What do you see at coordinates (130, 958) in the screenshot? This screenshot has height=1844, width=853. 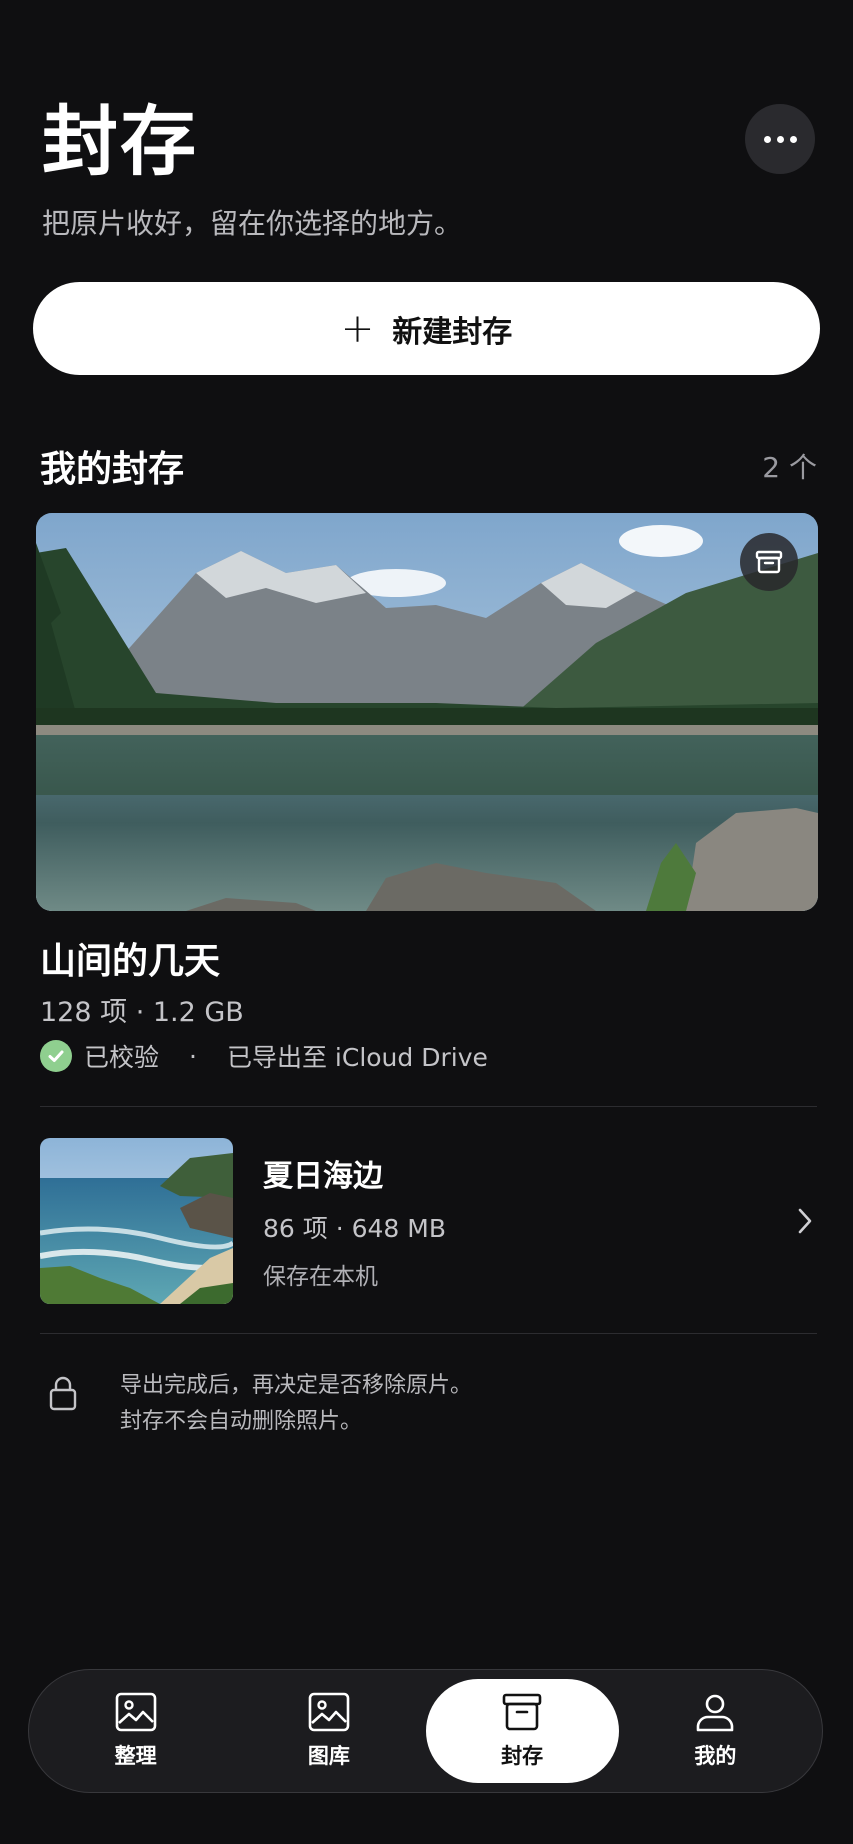 I see `featured-archive-name: 山间的几天` at bounding box center [130, 958].